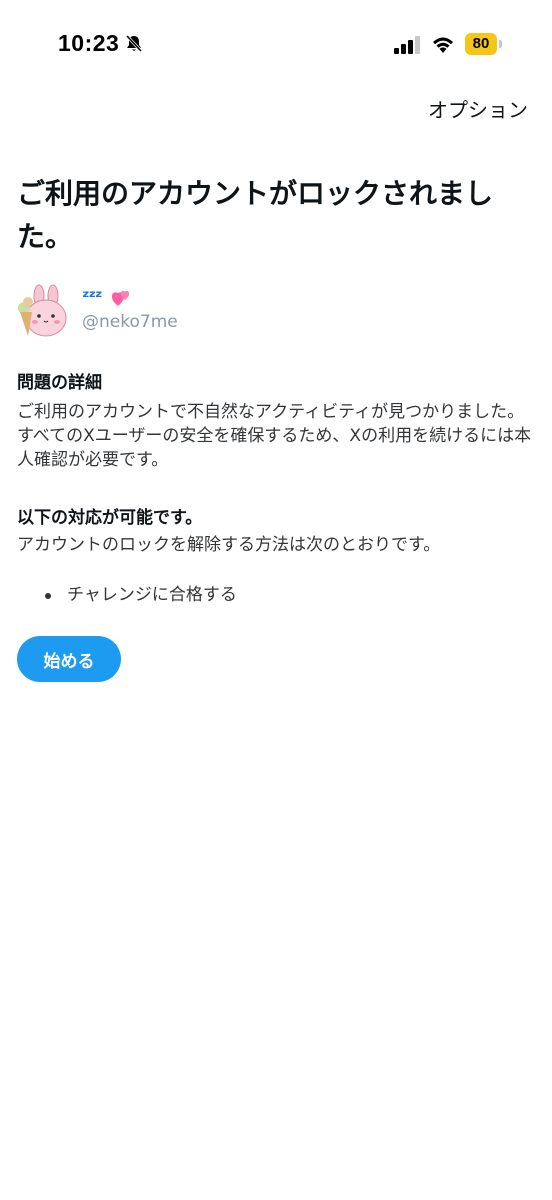 Image resolution: width=552 pixels, height=1200 pixels. Describe the element at coordinates (48, 596) in the screenshot. I see `bullet-dot` at that location.